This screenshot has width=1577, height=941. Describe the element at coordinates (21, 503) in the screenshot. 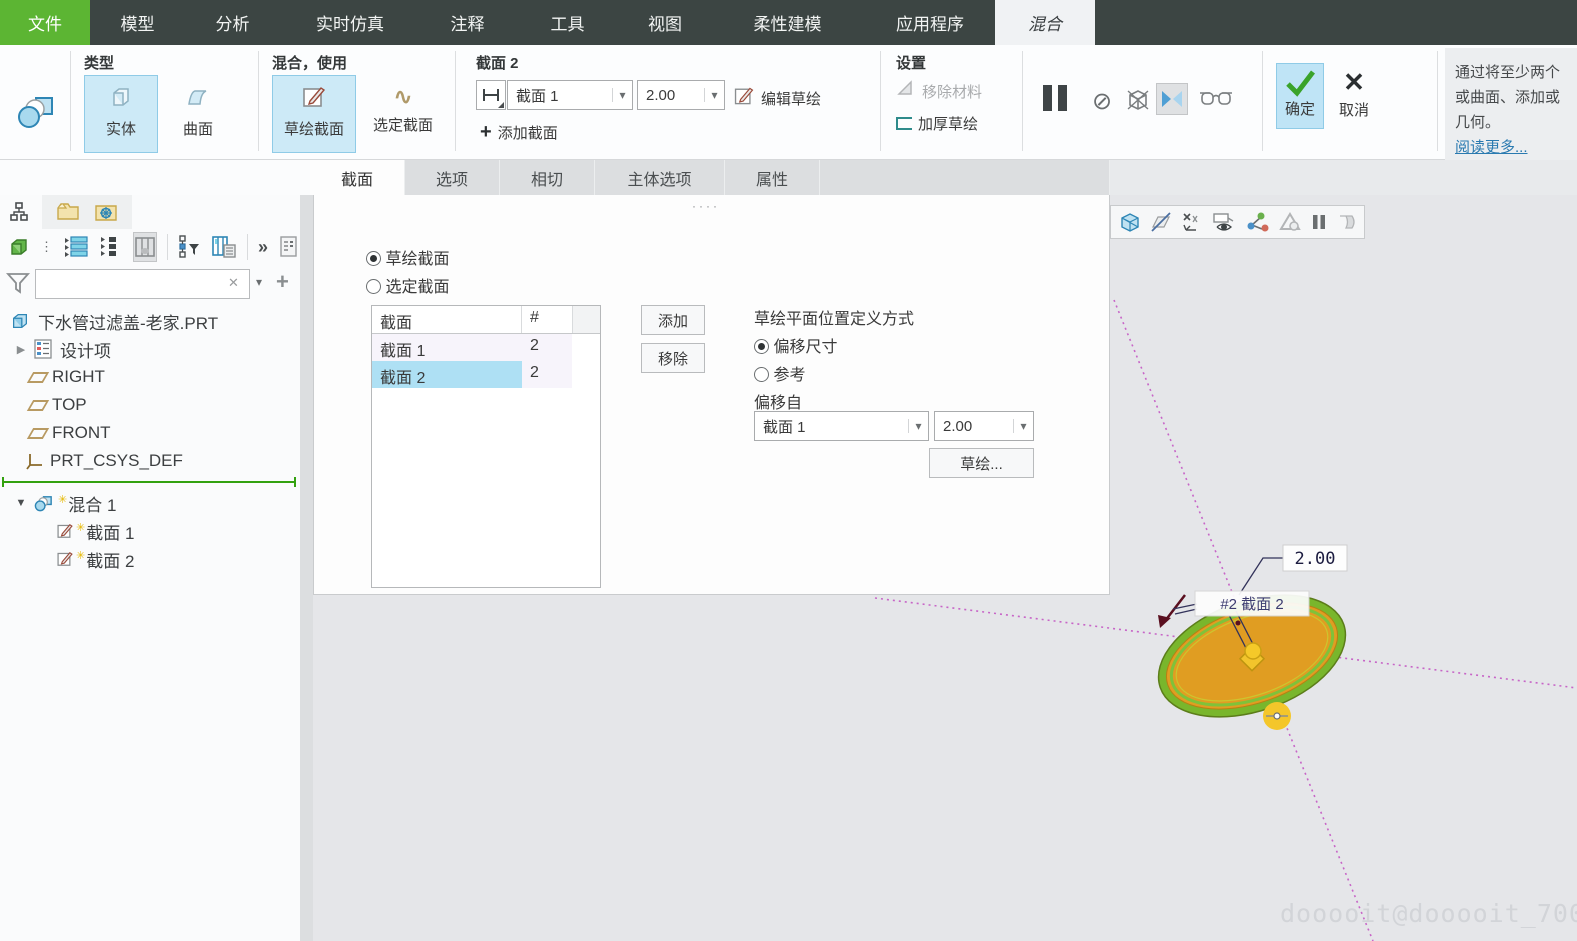

I see `expander-expanded-icon: ▼` at that location.